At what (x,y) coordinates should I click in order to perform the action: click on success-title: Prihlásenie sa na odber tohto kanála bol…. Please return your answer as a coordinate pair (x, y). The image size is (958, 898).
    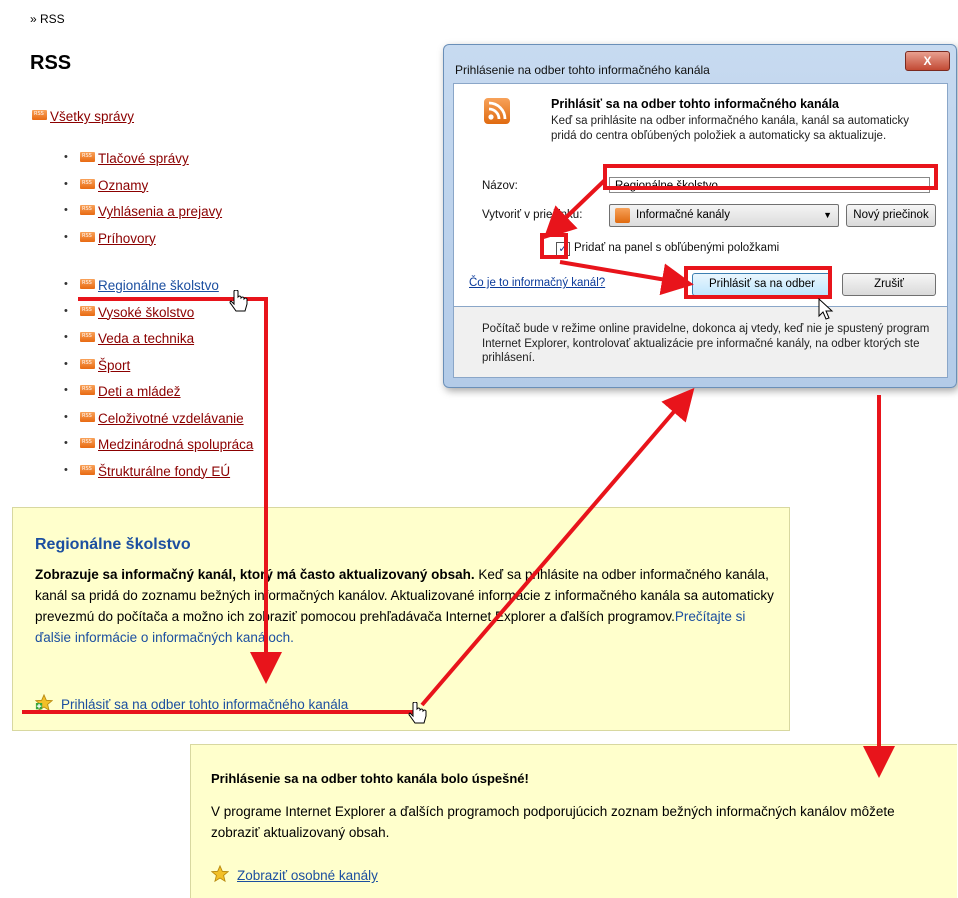
    Looking at the image, I should click on (370, 778).